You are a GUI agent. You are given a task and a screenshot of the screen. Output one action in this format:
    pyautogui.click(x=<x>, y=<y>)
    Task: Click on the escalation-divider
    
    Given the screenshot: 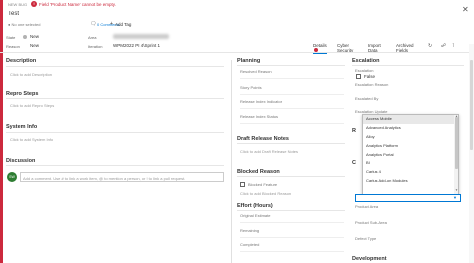 What is the action you would take?
    pyautogui.click(x=408, y=65)
    